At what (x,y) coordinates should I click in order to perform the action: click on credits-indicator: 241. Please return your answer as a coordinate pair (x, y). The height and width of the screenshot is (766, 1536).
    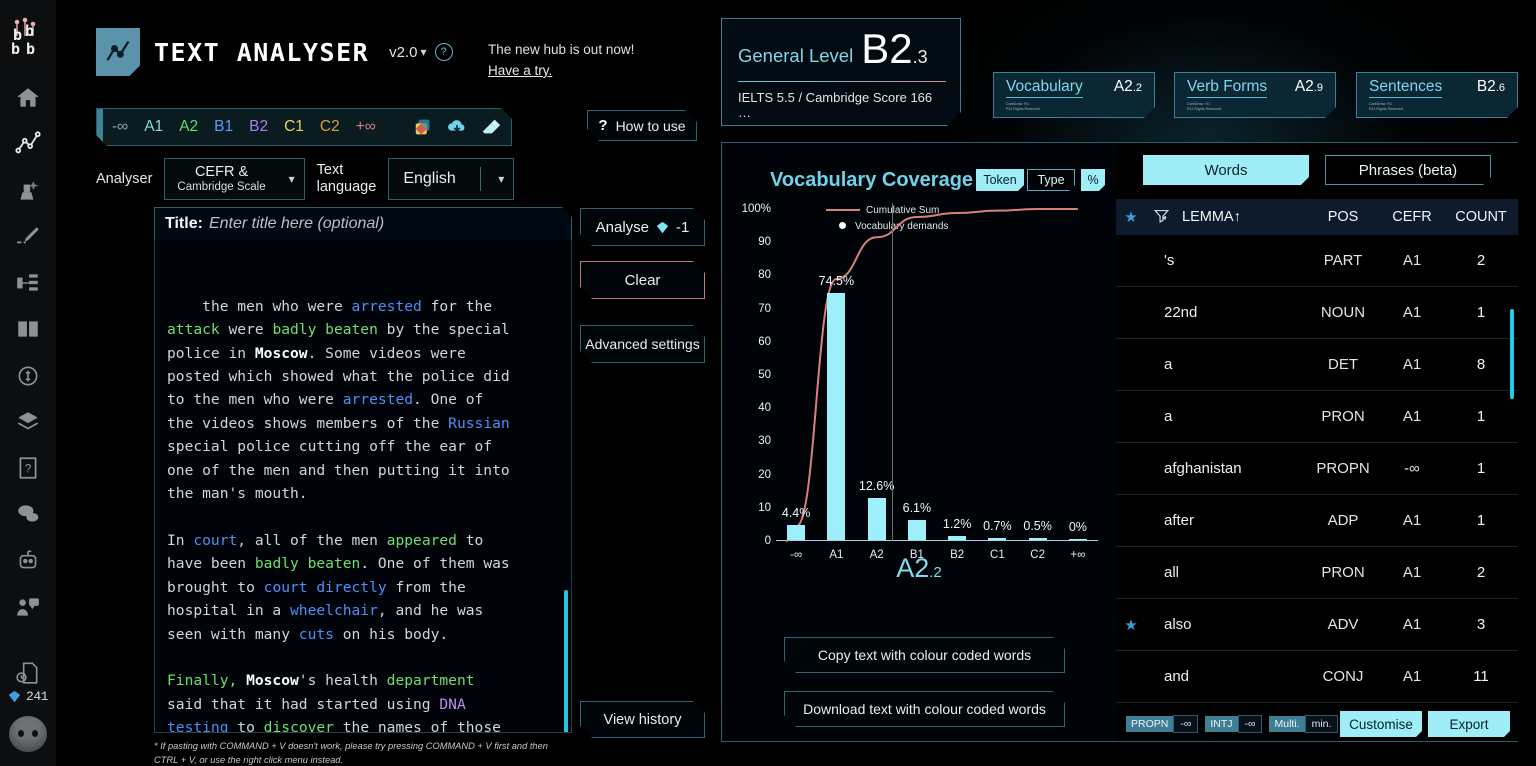
    Looking at the image, I should click on (28, 696).